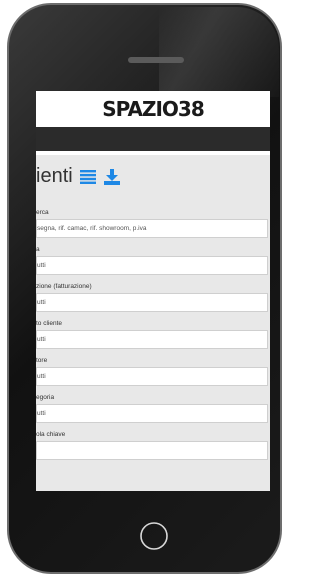 The image size is (320, 578). Describe the element at coordinates (219, 52) in the screenshot. I see `phone-shine` at that location.